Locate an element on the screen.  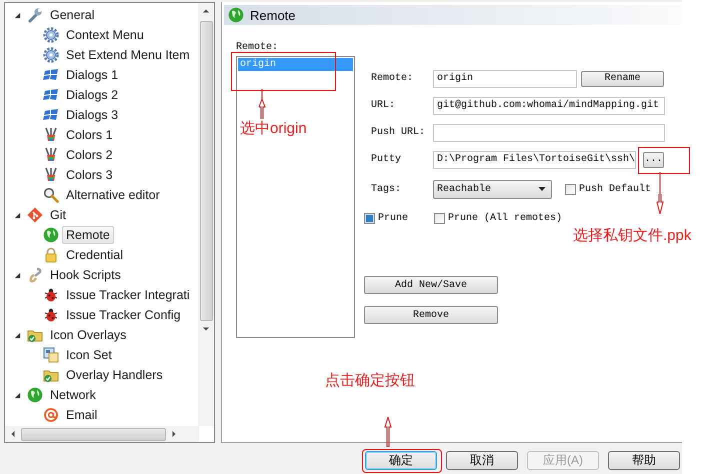
text-field: D:\Program Files\TortoiseGit\ssh\ is located at coordinates (534, 159).